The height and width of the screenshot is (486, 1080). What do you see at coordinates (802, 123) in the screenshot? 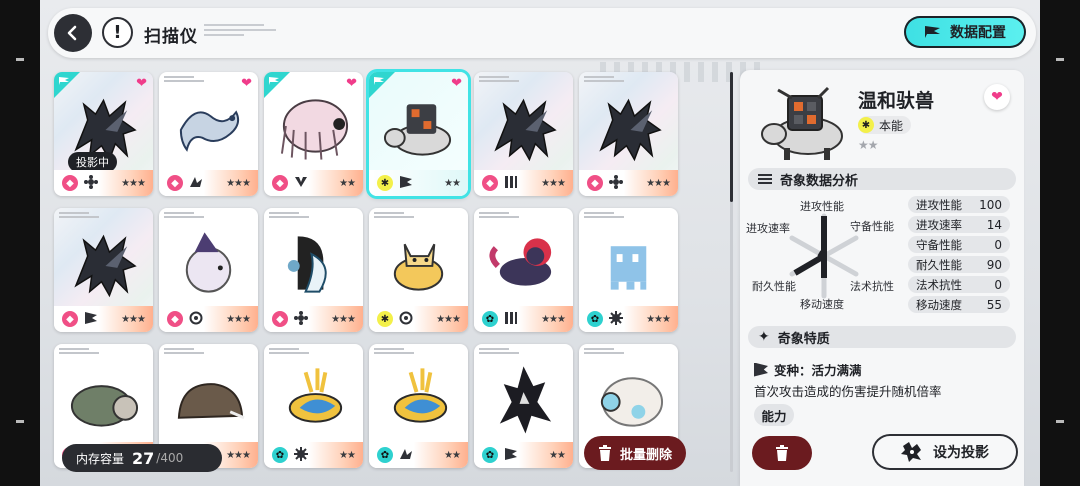
I see `creature-portrait` at bounding box center [802, 123].